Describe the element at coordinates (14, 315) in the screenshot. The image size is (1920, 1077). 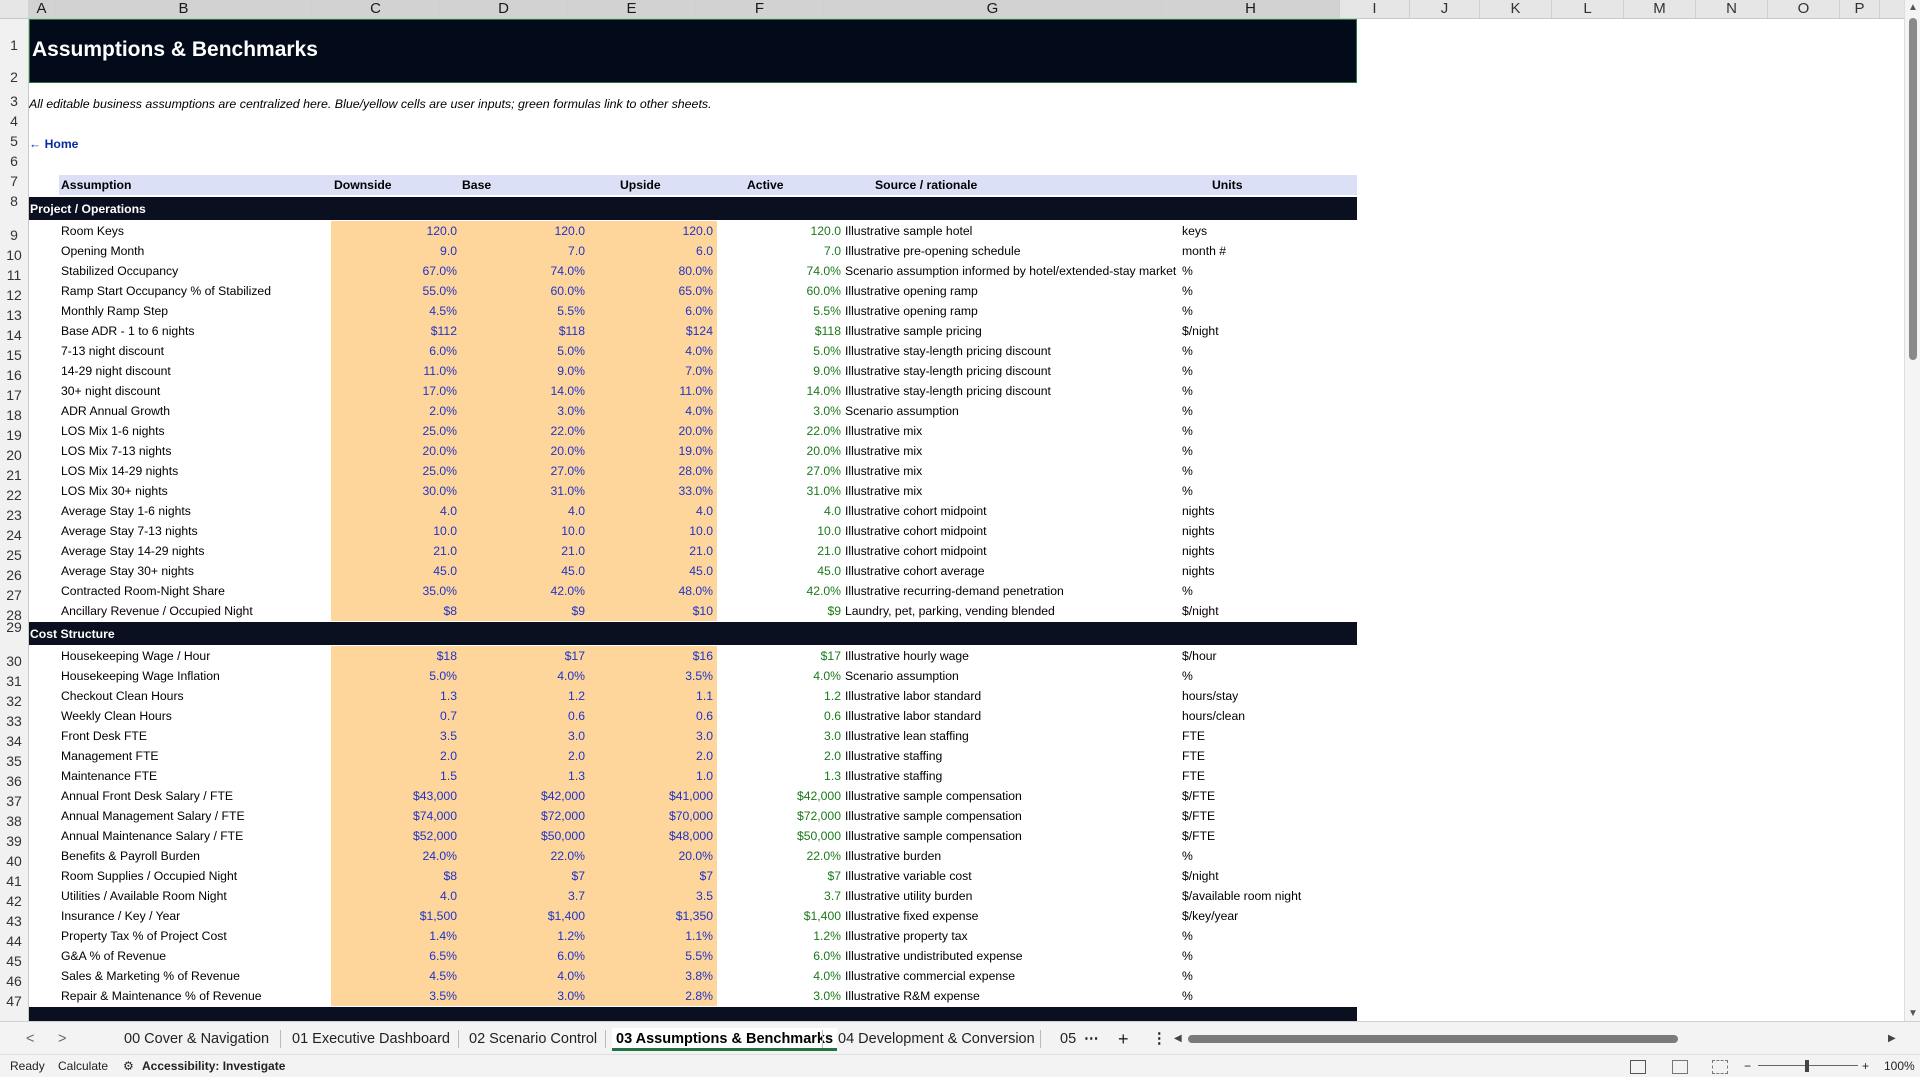
I see `row-header: 13` at that location.